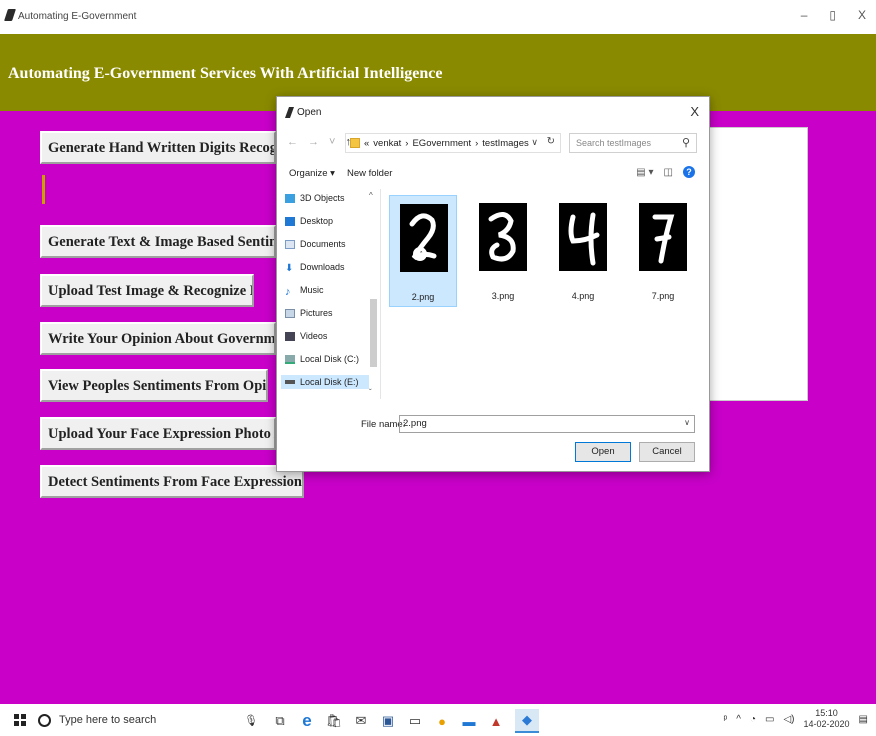 The width and height of the screenshot is (876, 736). I want to click on upload-test-image-button: Upload Test Image & Recognize Digit, so click(147, 290).